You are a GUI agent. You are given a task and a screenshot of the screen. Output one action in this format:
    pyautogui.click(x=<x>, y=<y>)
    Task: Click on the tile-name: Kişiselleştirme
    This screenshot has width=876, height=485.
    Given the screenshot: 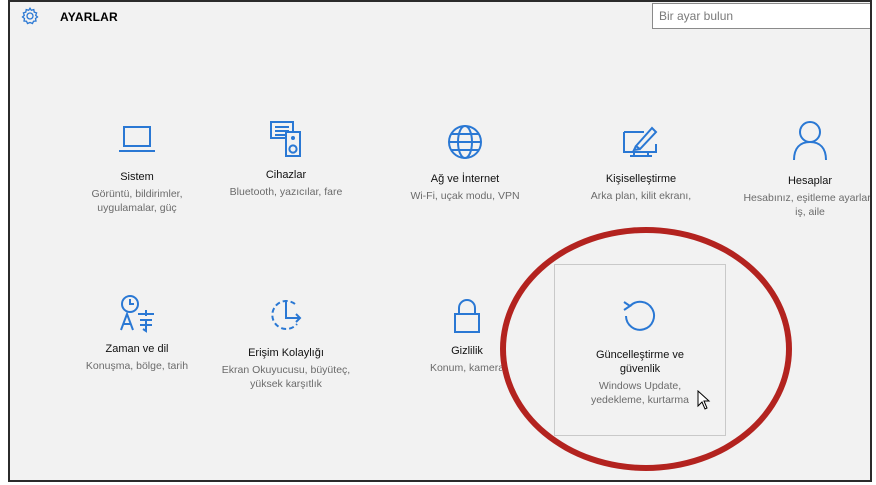 What is the action you would take?
    pyautogui.click(x=641, y=179)
    